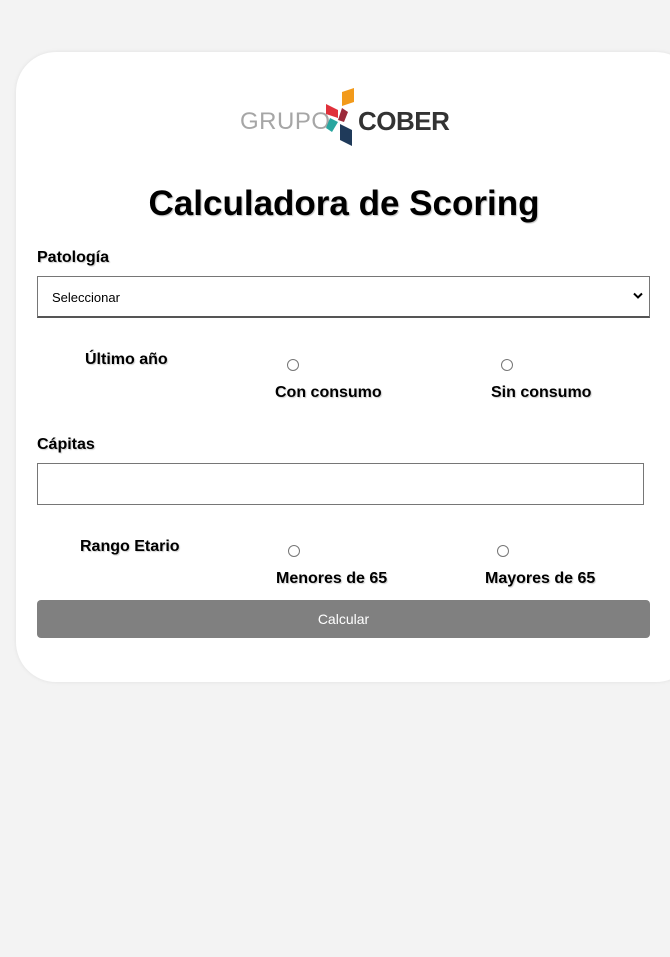 The height and width of the screenshot is (957, 670). I want to click on logo-grupo-text: GRUPO, so click(285, 121).